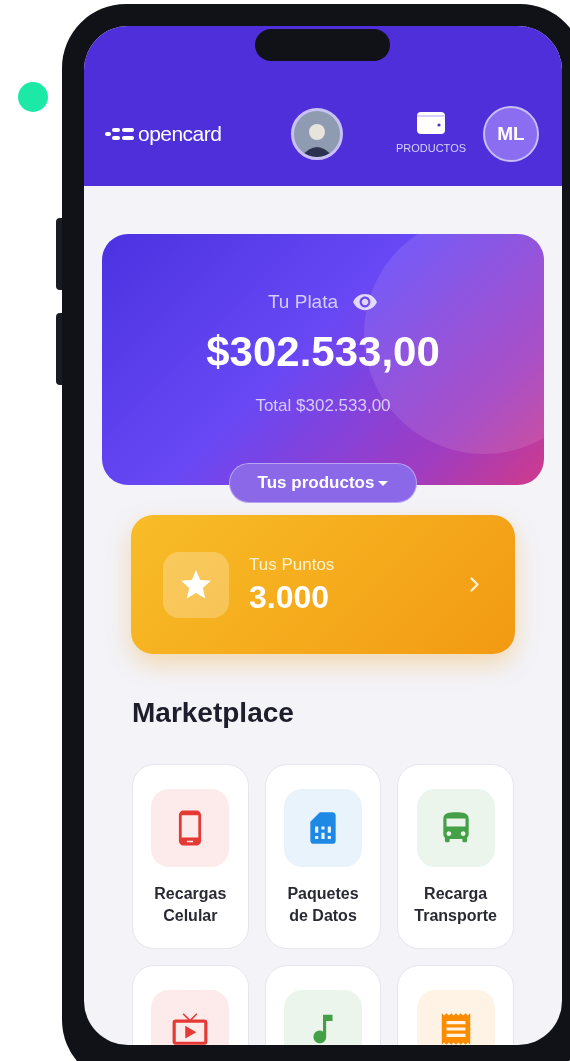  What do you see at coordinates (303, 302) in the screenshot?
I see `balance-label: Tu Plata` at bounding box center [303, 302].